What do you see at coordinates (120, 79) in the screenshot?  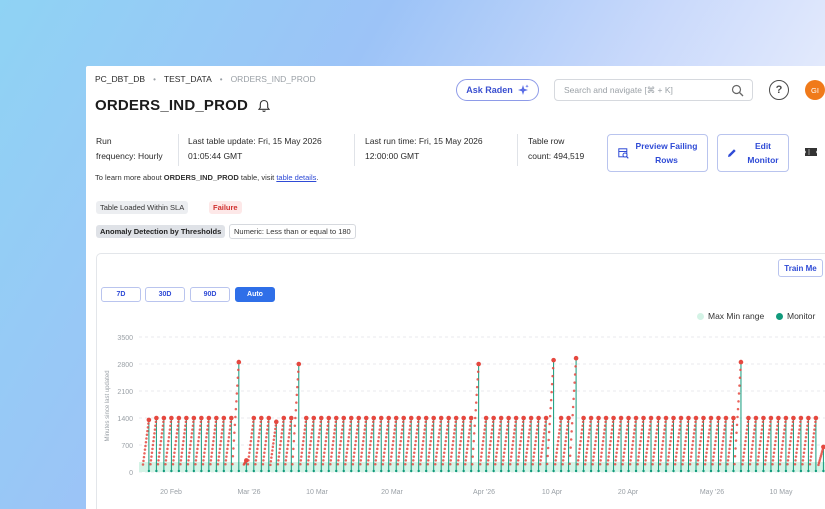 I see `breadcrumb-database: PC_DBT_DB` at bounding box center [120, 79].